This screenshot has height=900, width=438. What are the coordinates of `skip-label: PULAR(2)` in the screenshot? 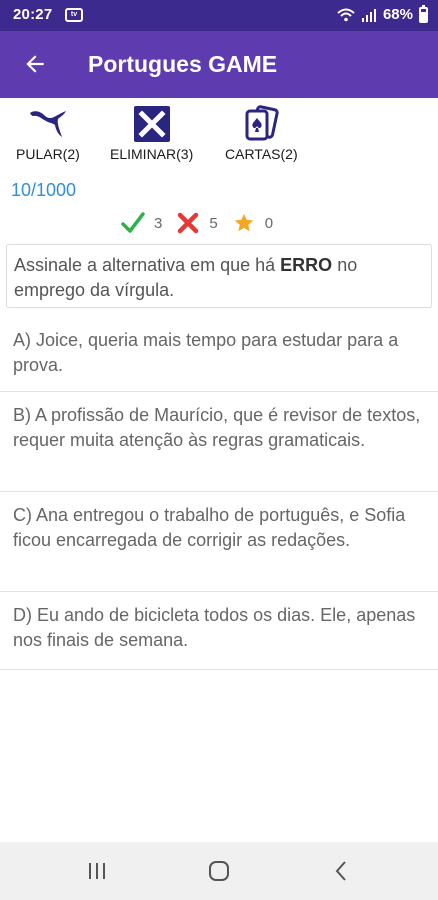 It's located at (48, 154).